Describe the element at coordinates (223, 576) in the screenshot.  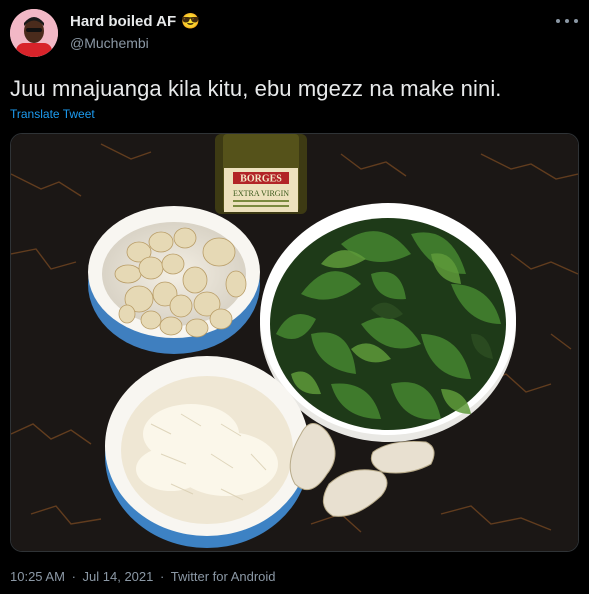
I see `tweet-source: Twitter for Android` at that location.